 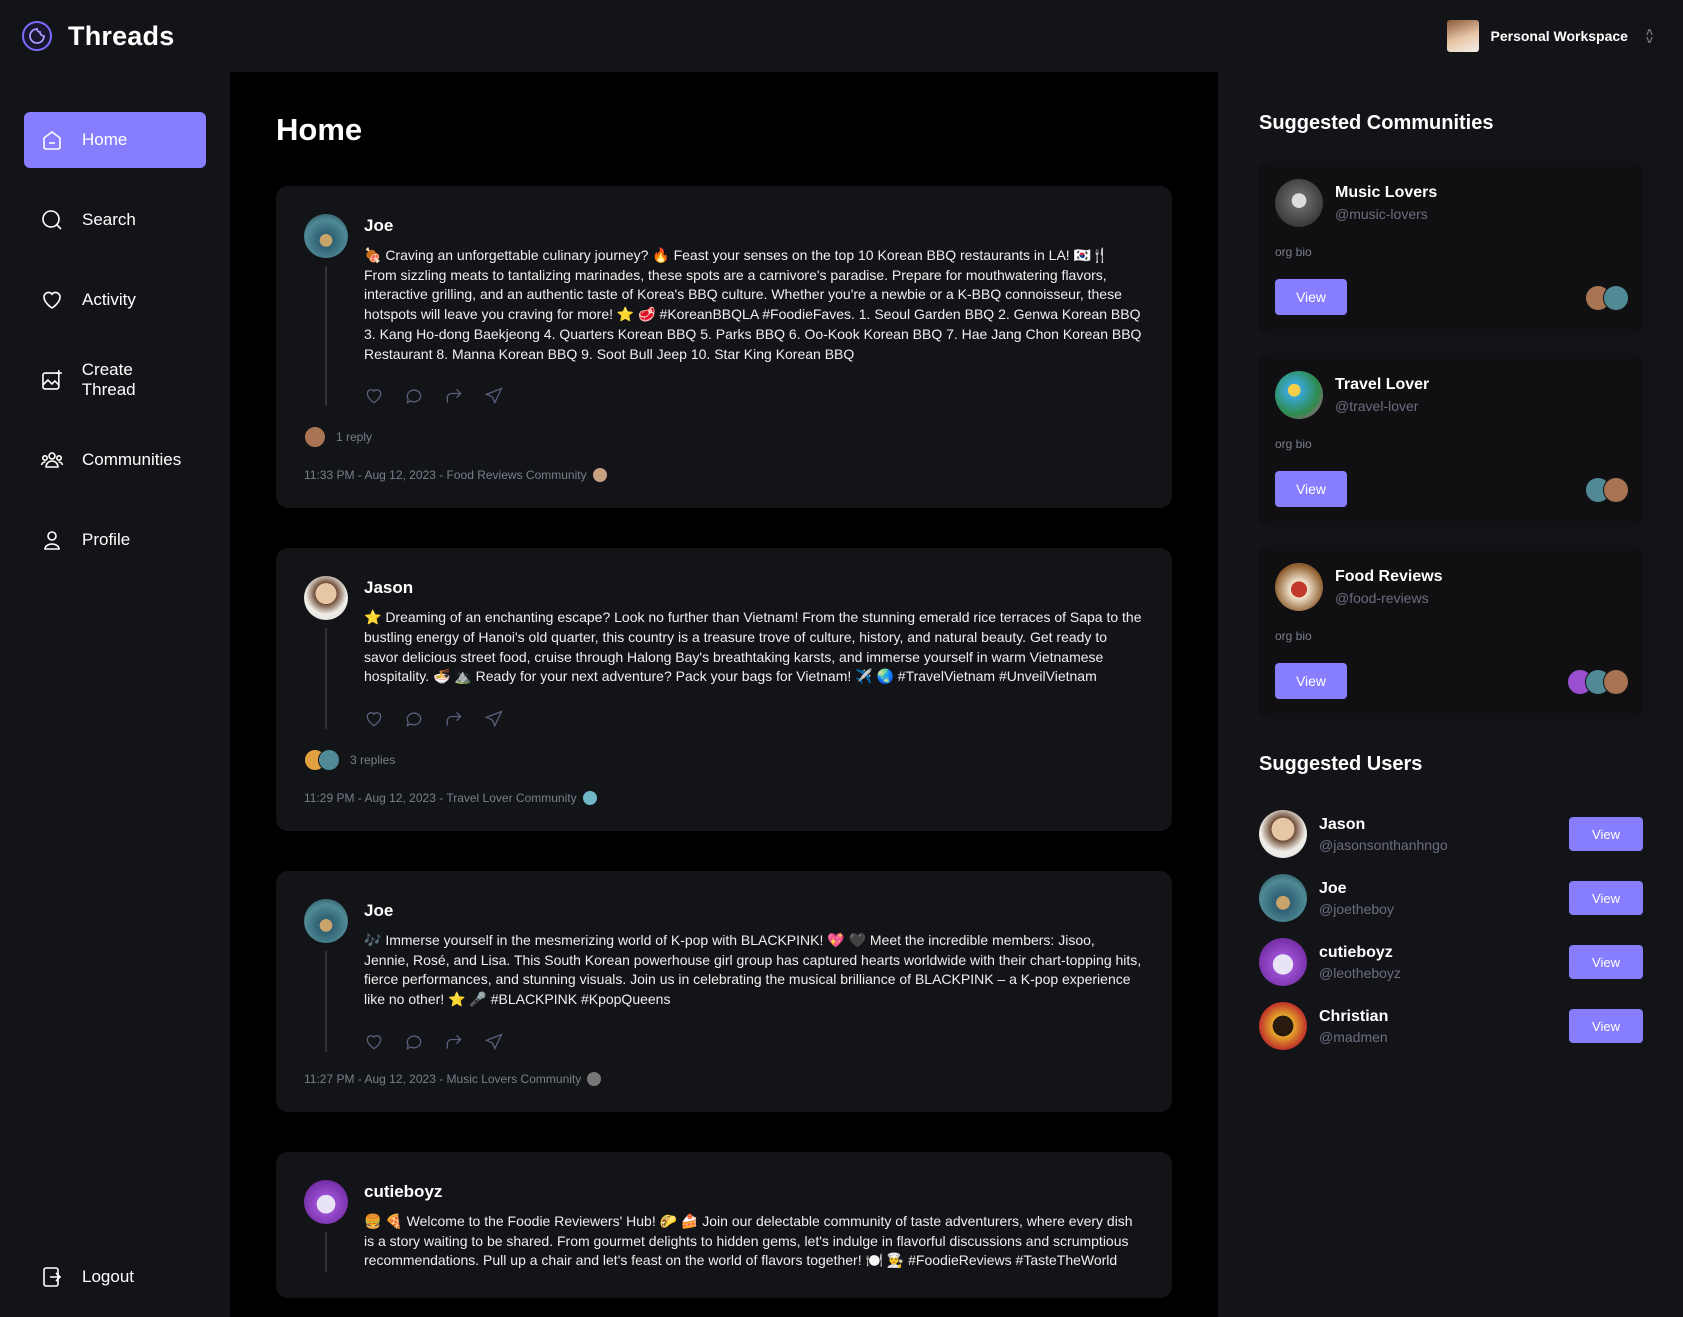 What do you see at coordinates (1549, 36) in the screenshot?
I see `workspace-switcher: Personal Workspace ˄ ˅` at bounding box center [1549, 36].